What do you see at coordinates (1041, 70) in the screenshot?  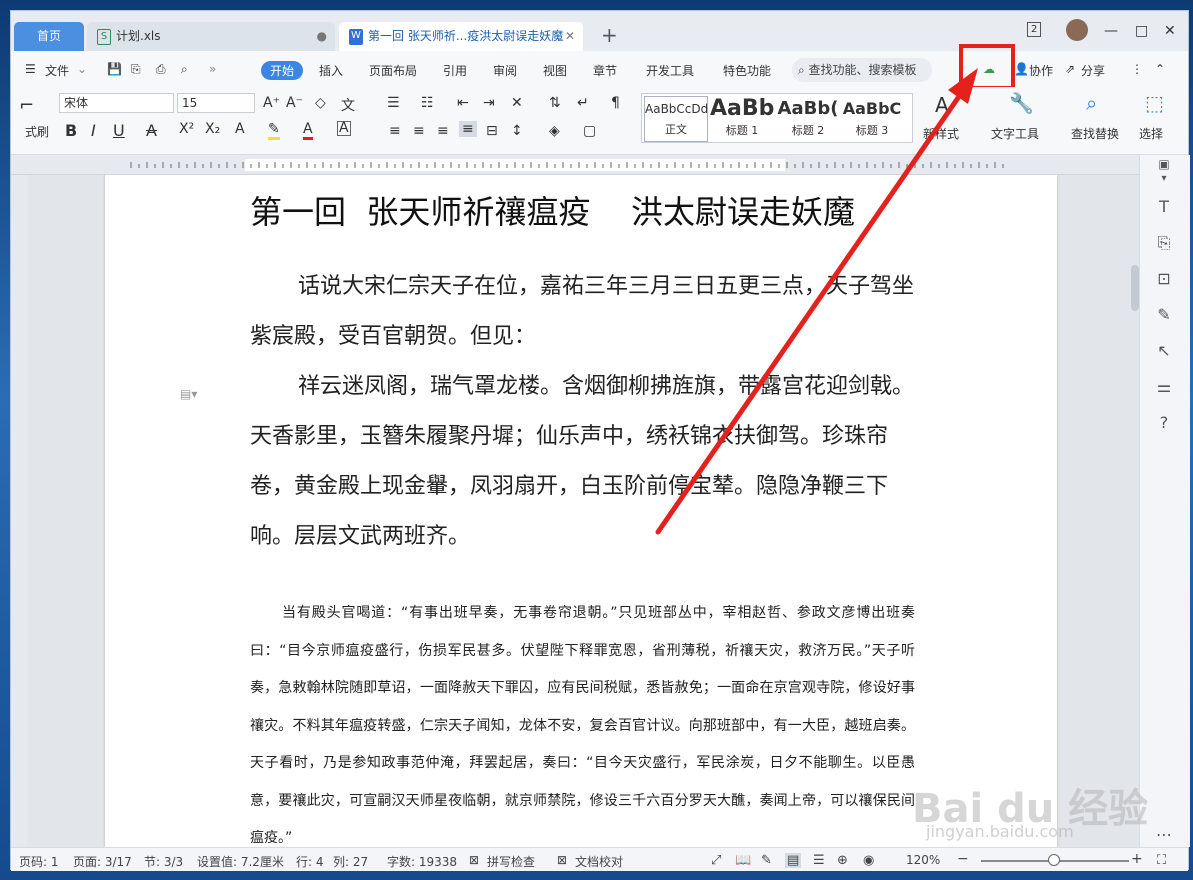 I see `menu-collab: 协作` at bounding box center [1041, 70].